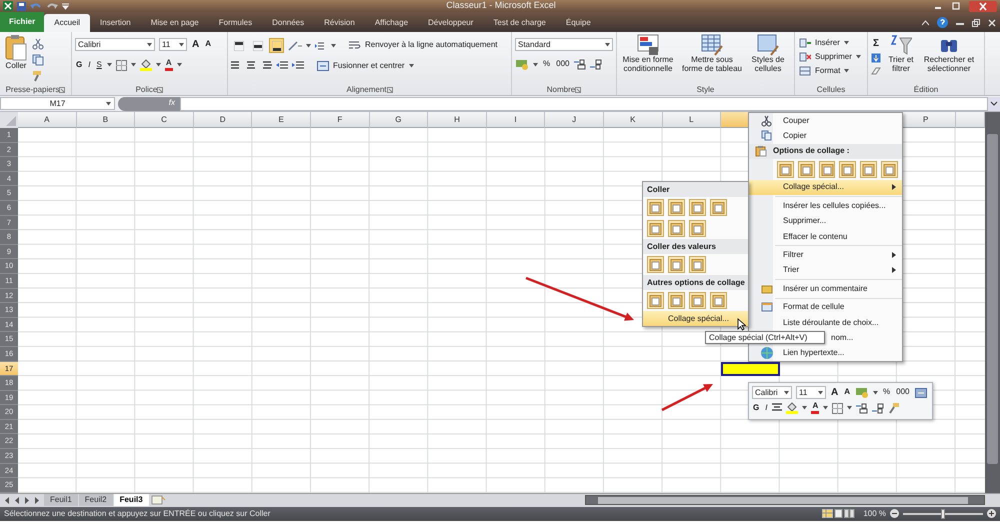 The width and height of the screenshot is (1000, 525). I want to click on name-box: M17, so click(57, 103).